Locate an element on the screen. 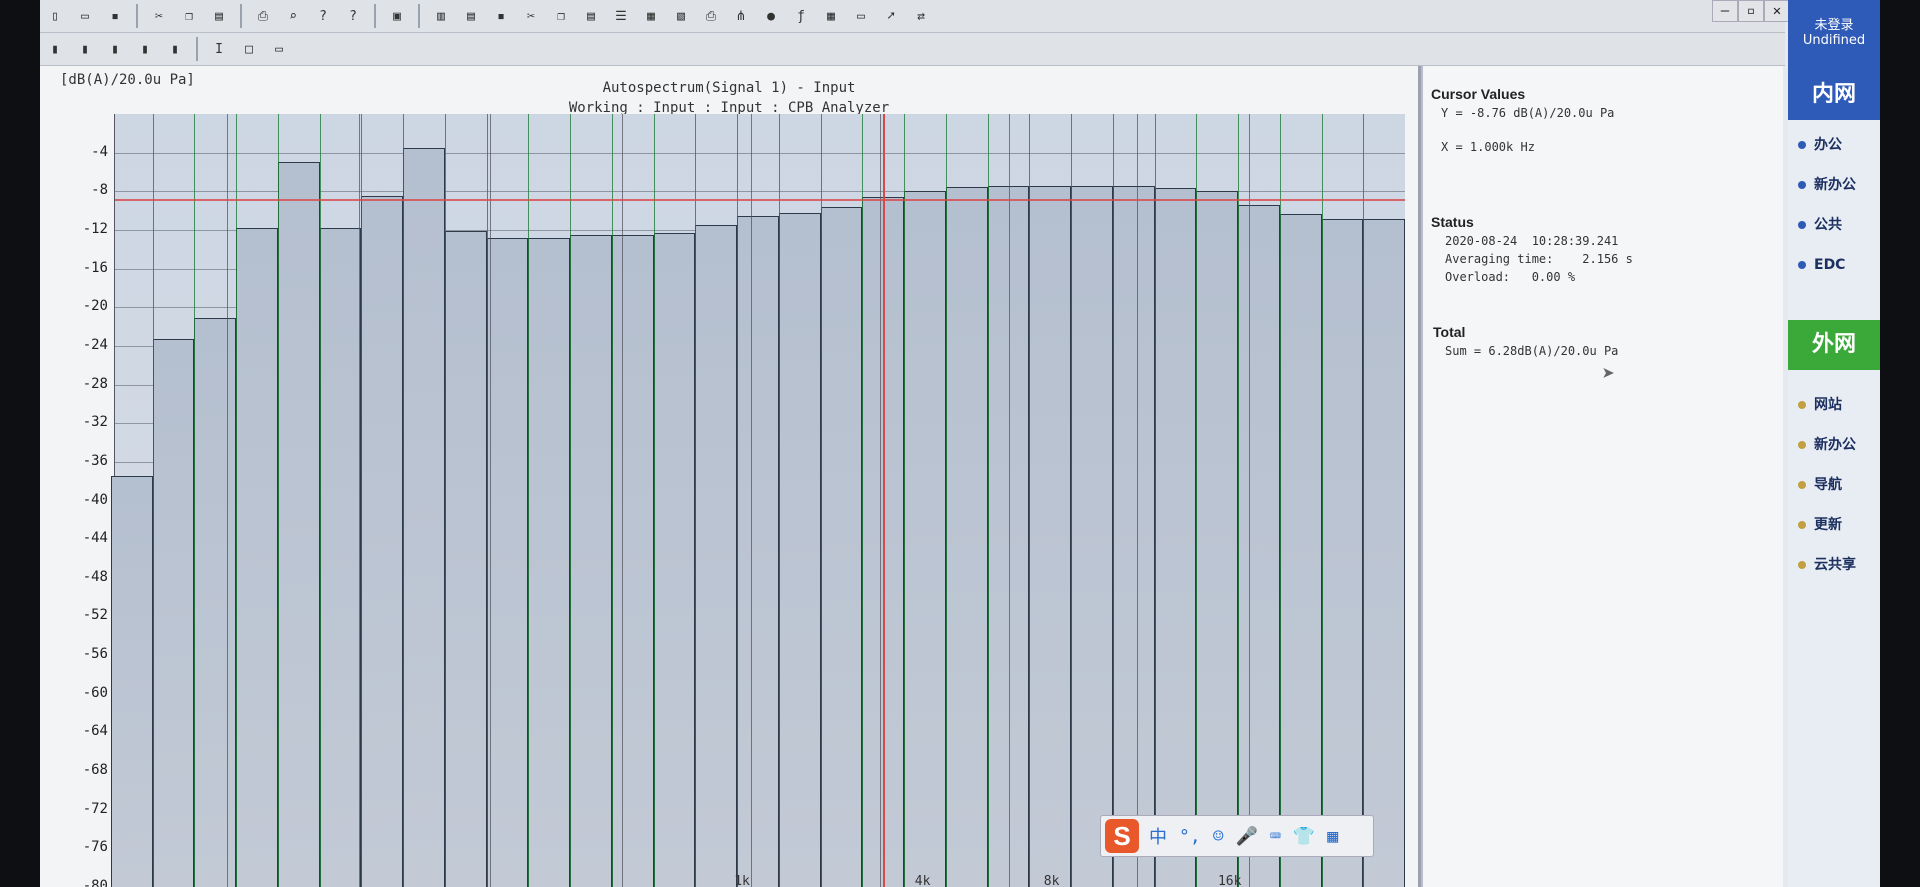  minimize-button: – is located at coordinates (1725, 11).